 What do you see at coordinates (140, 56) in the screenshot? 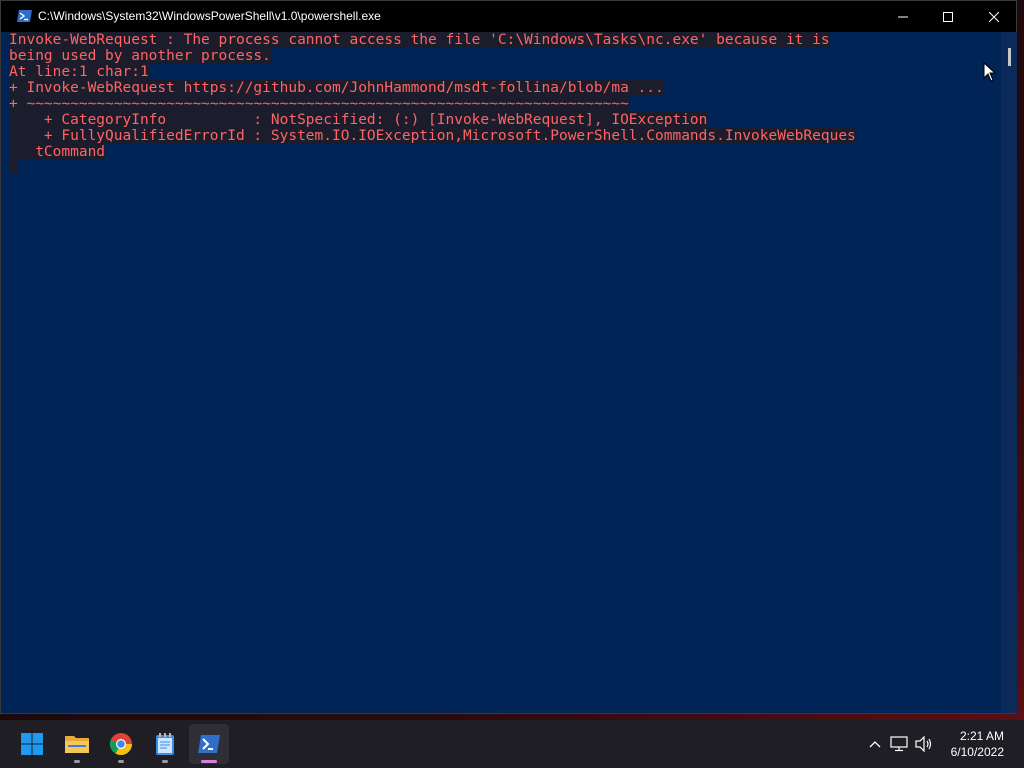
I see `console-line: being used by another process.` at bounding box center [140, 56].